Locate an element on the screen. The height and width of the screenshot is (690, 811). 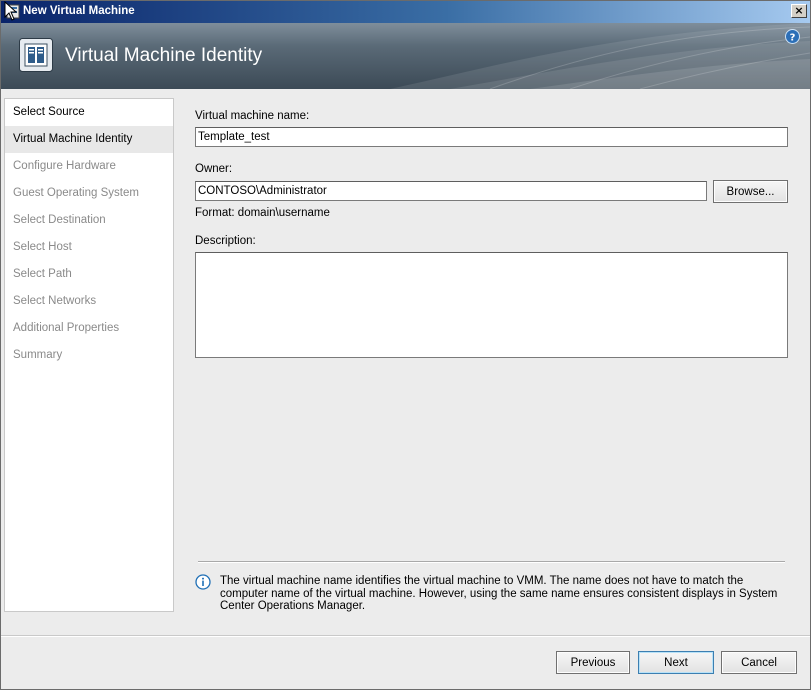
nav-item-virtual-machine-identity: Virtual Machine Identity is located at coordinates (89, 139).